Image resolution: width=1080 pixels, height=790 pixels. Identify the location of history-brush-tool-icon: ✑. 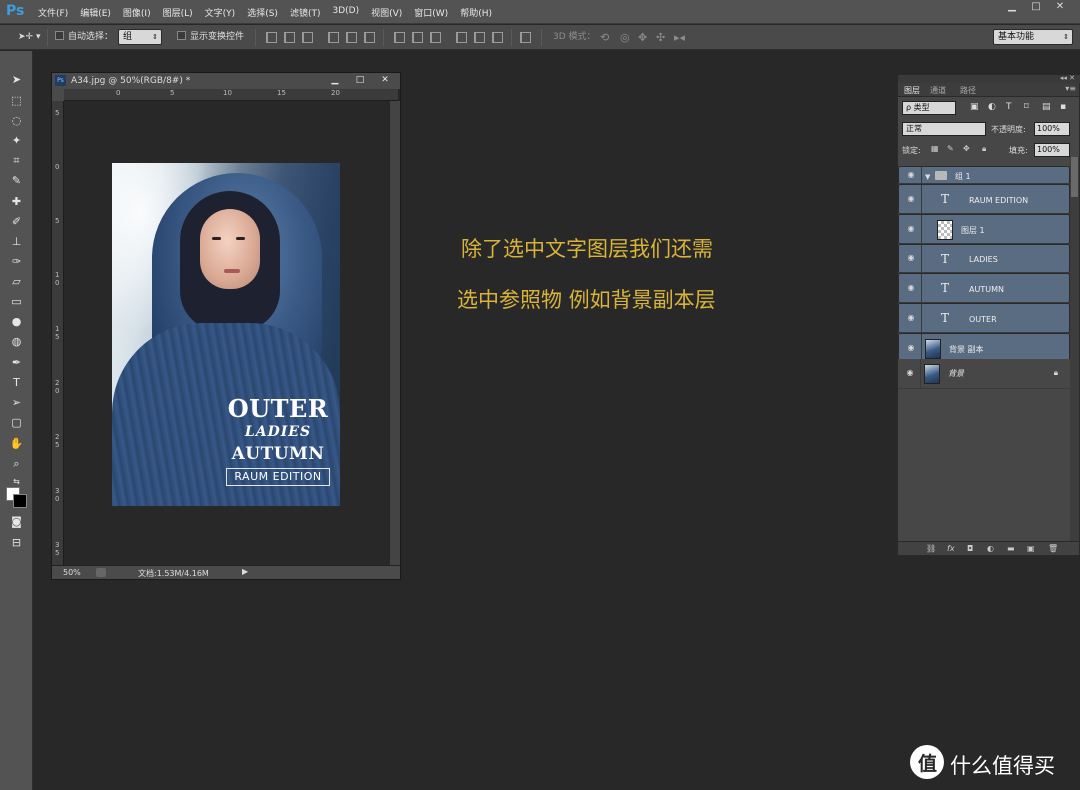
(16, 261).